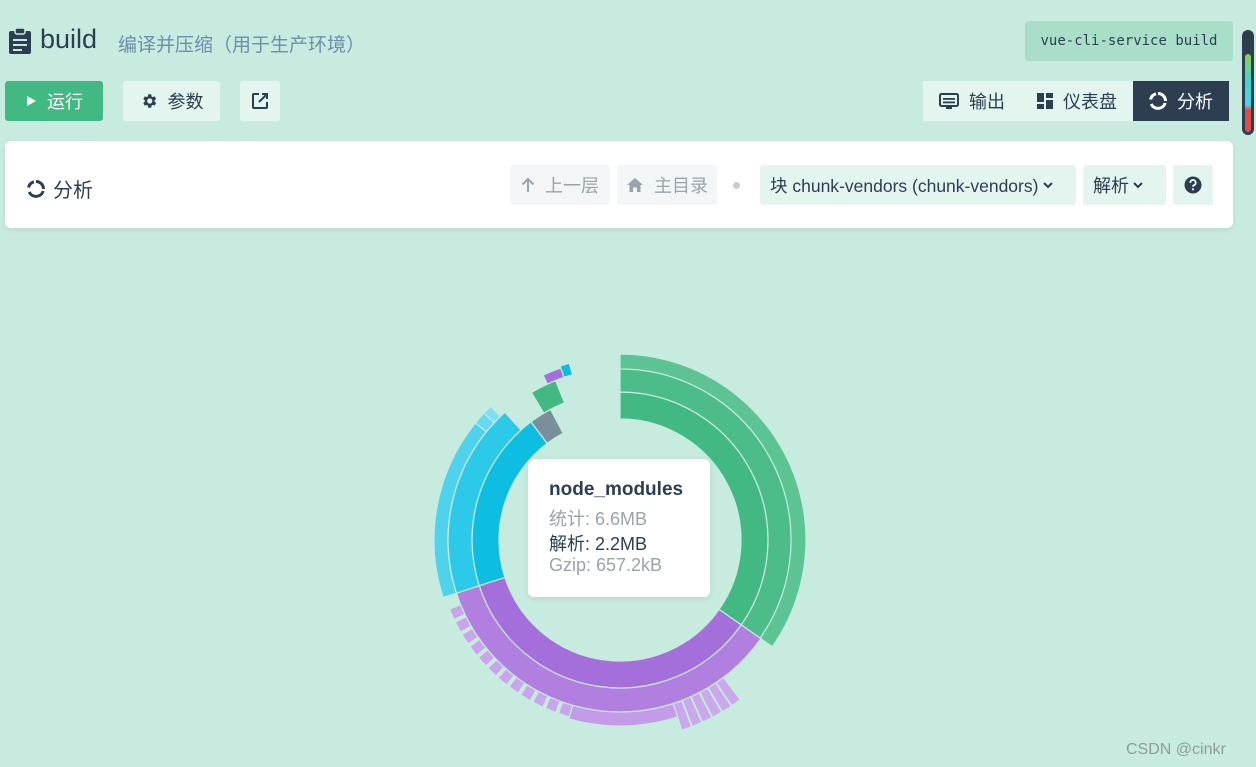  What do you see at coordinates (20, 40) in the screenshot?
I see `clipboard-icon` at bounding box center [20, 40].